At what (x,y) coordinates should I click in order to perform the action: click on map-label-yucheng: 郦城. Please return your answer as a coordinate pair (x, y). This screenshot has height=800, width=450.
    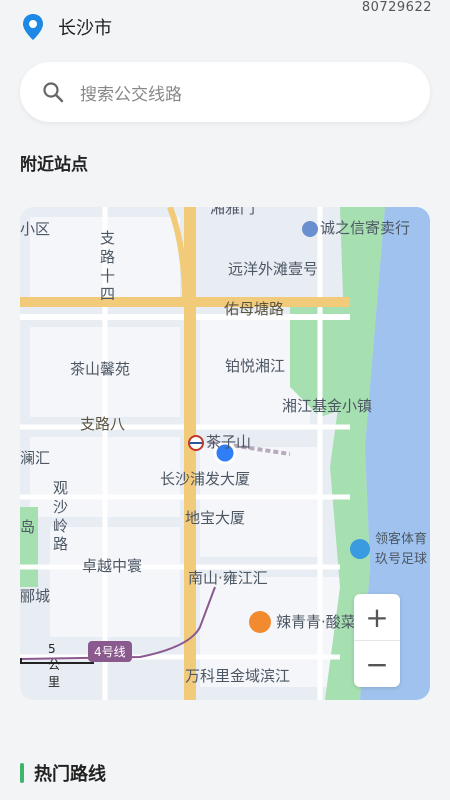
    Looking at the image, I should click on (35, 596).